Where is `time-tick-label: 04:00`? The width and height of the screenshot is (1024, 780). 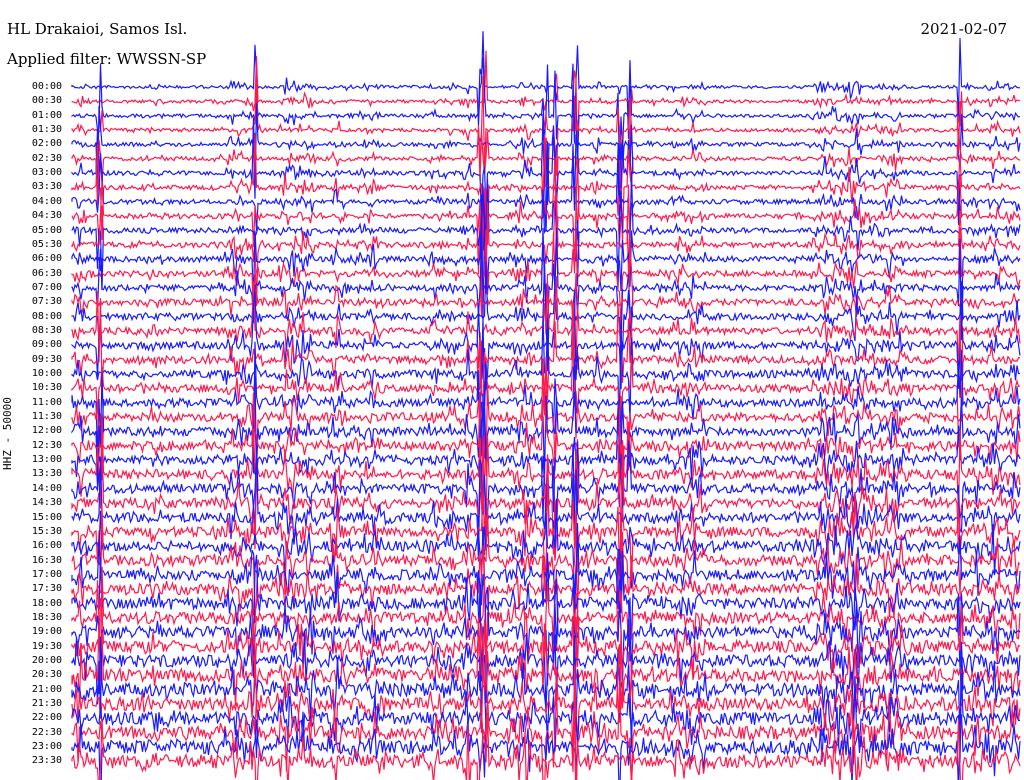 time-tick-label: 04:00 is located at coordinates (46, 201).